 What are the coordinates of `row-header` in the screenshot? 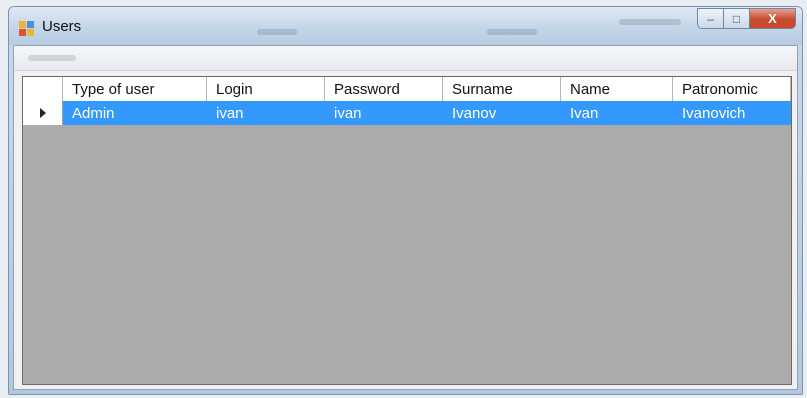 It's located at (43, 113).